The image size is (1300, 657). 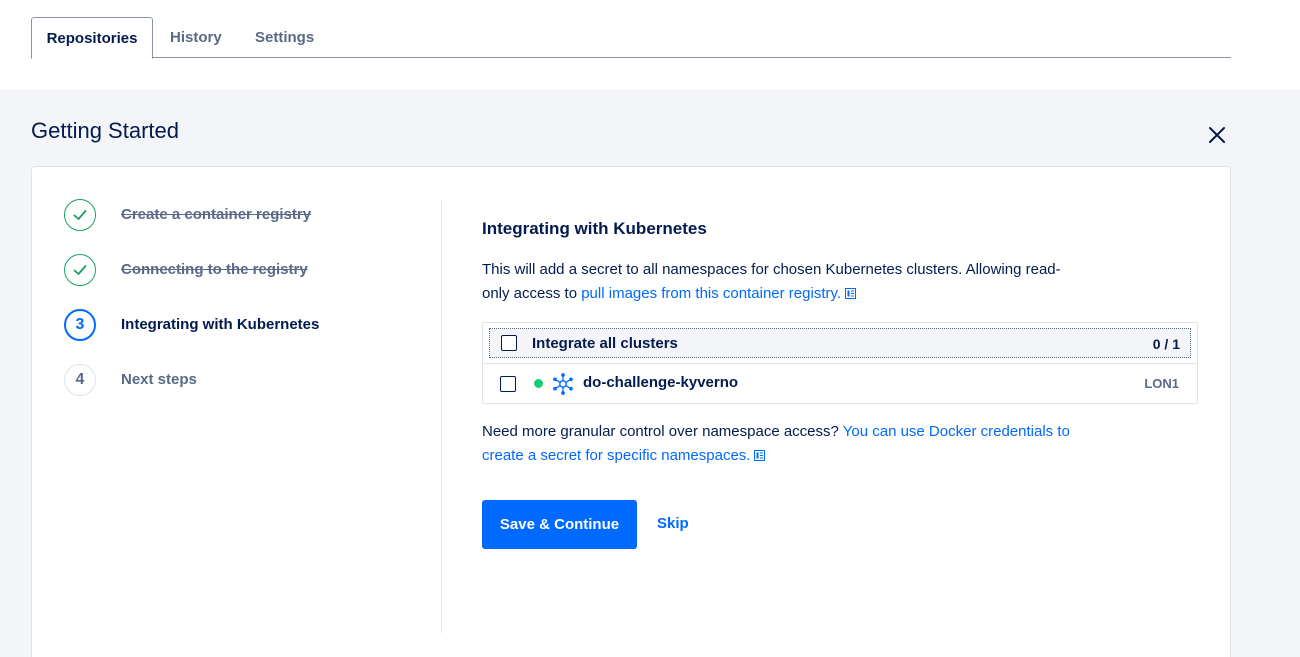 What do you see at coordinates (214, 269) in the screenshot?
I see `step-label: Connecting to the registry` at bounding box center [214, 269].